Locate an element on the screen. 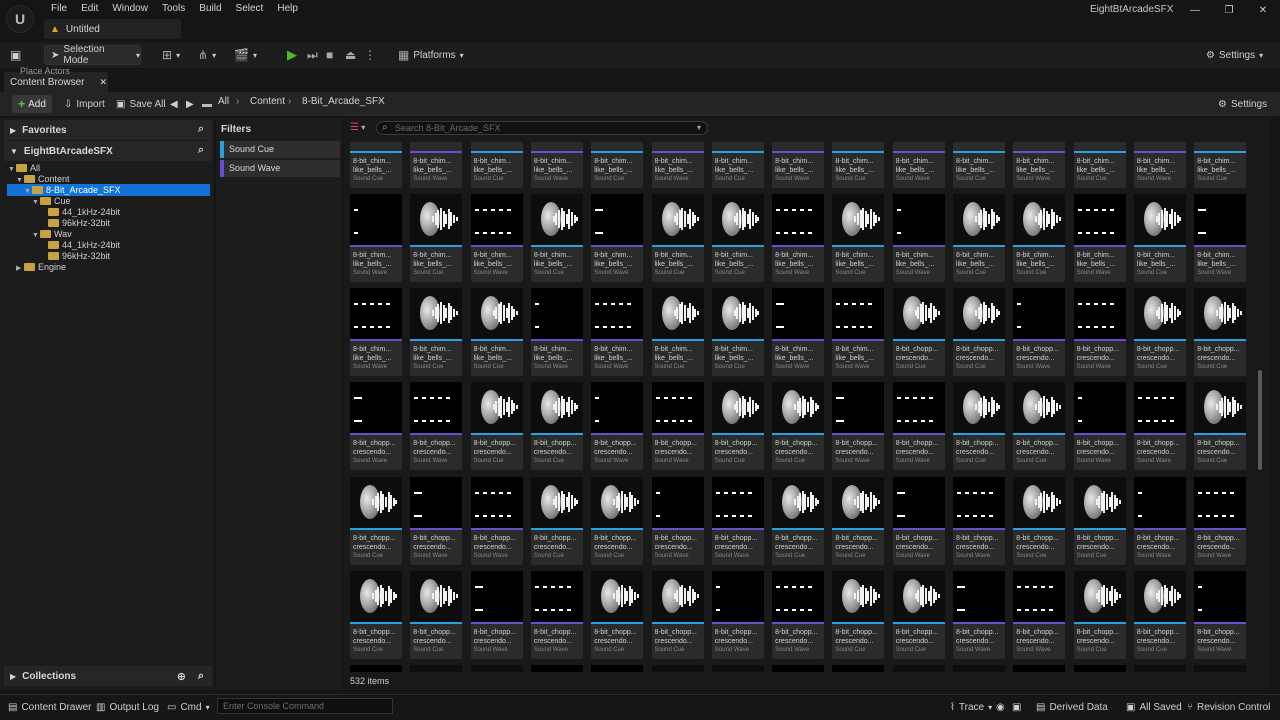  play-icon: ▶ is located at coordinates (292, 55).